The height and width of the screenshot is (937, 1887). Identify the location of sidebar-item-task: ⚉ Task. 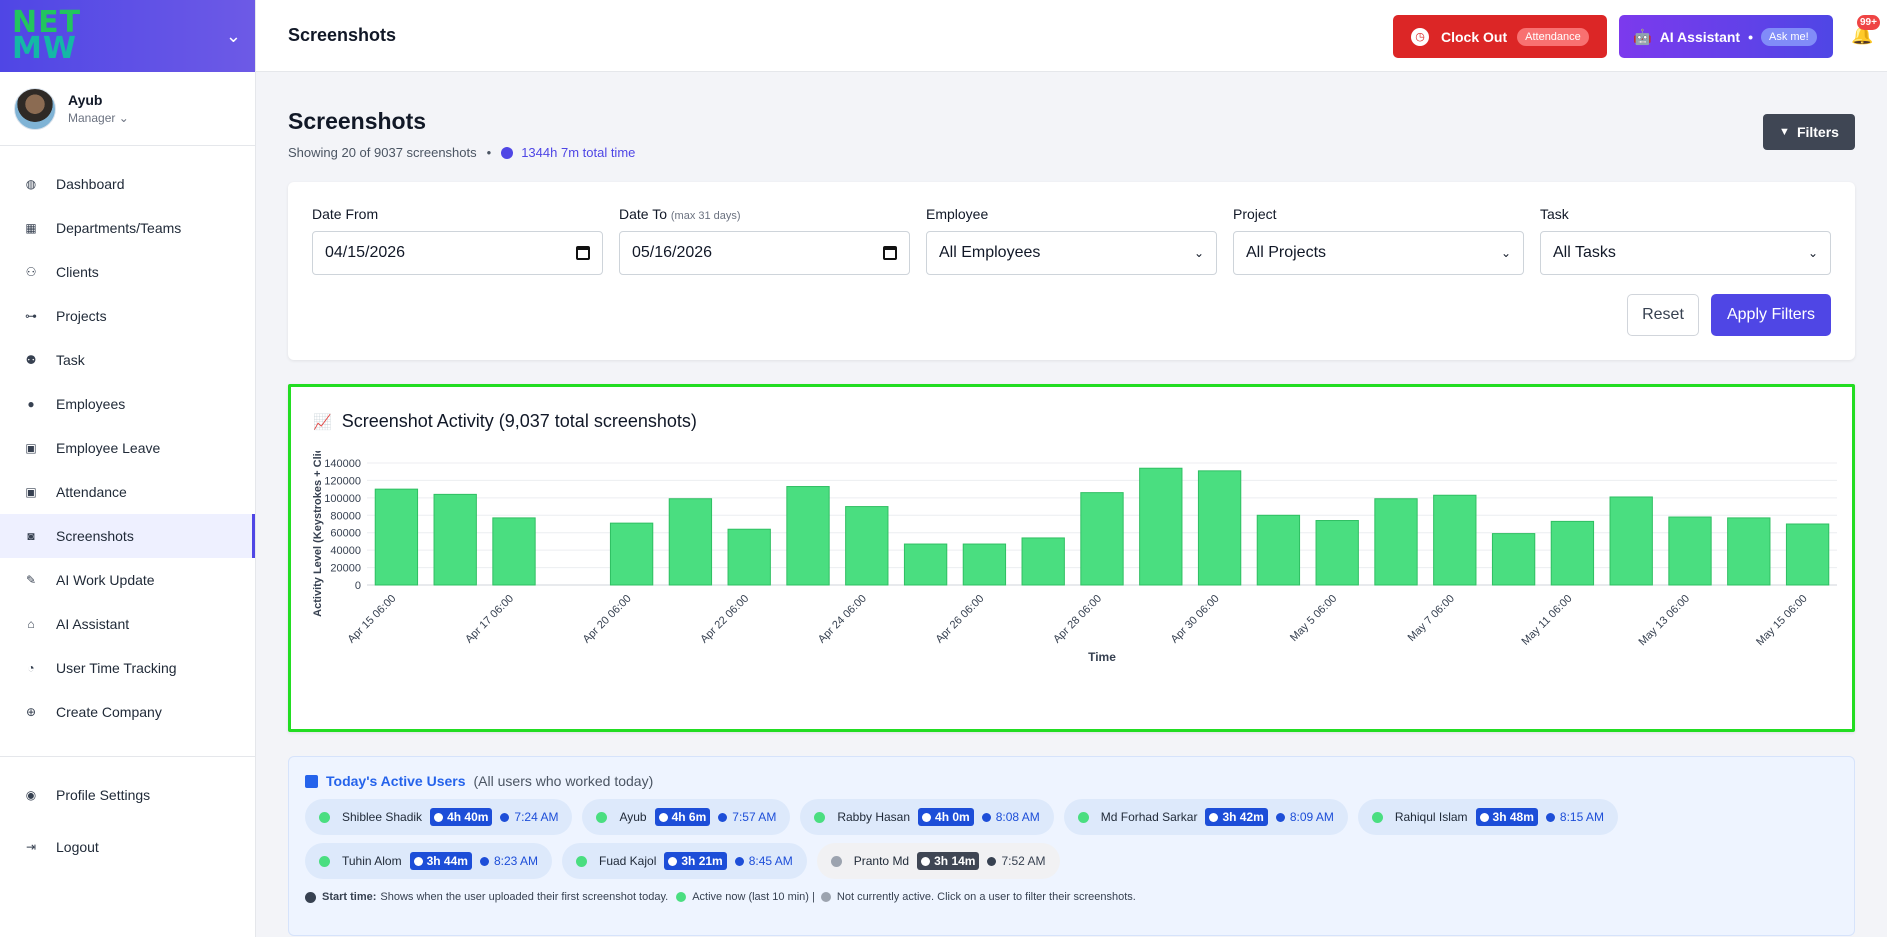
(127, 360).